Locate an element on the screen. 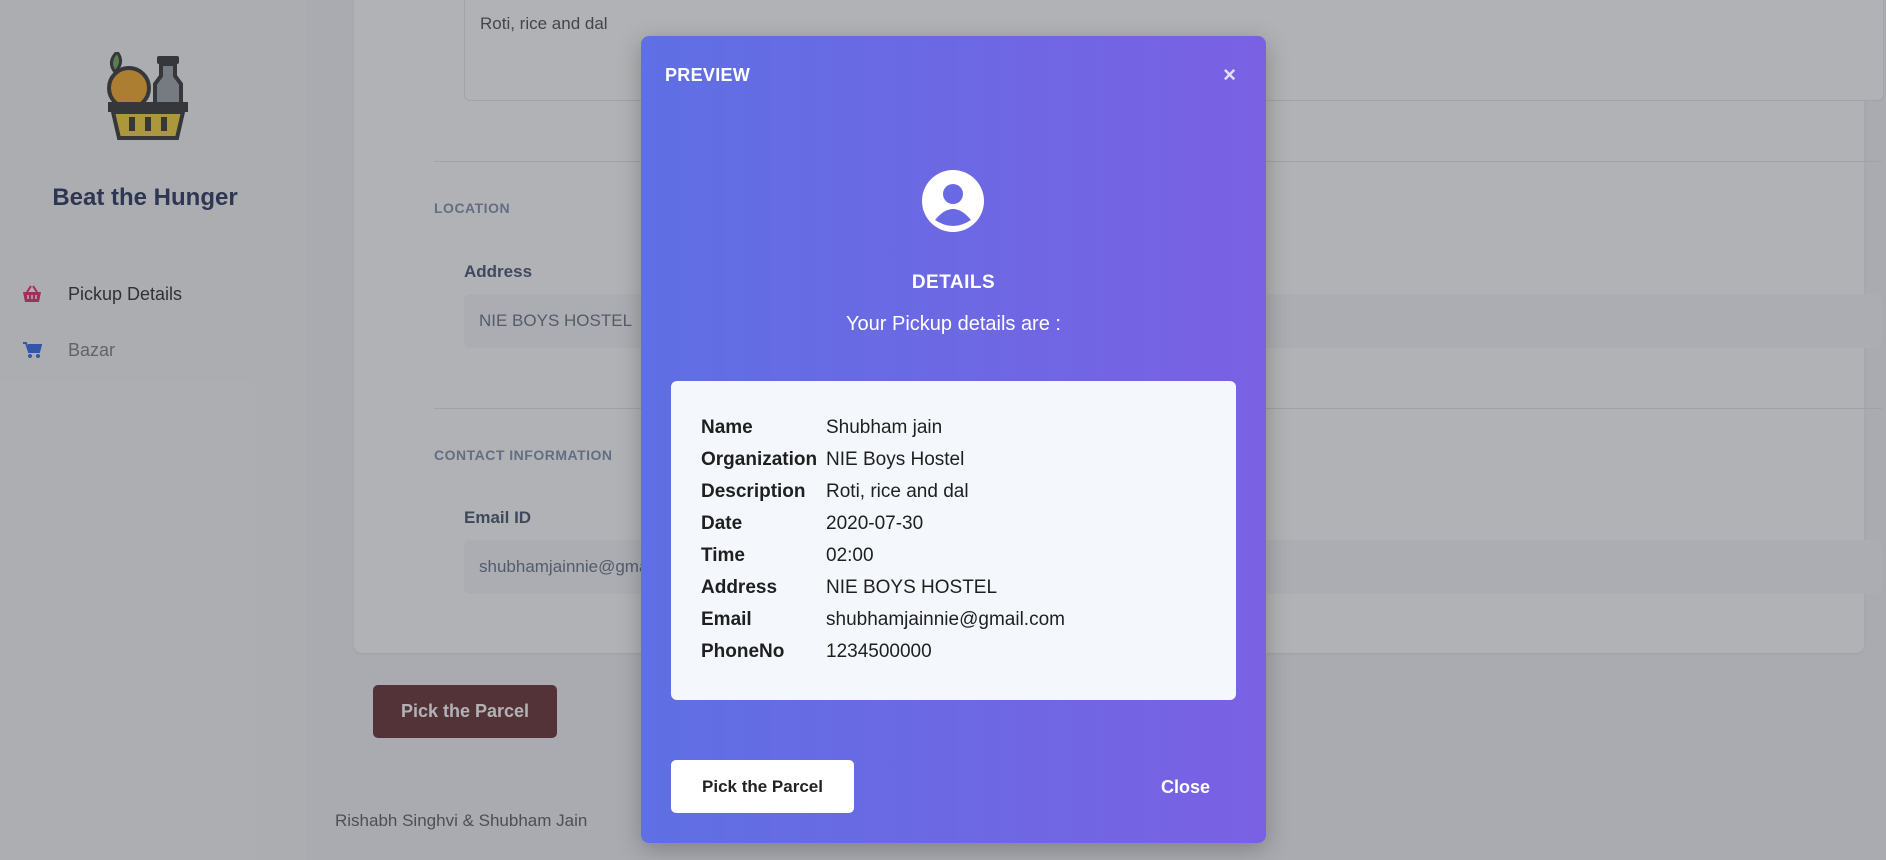  details-value: NIE Boys Hostel is located at coordinates (895, 459).